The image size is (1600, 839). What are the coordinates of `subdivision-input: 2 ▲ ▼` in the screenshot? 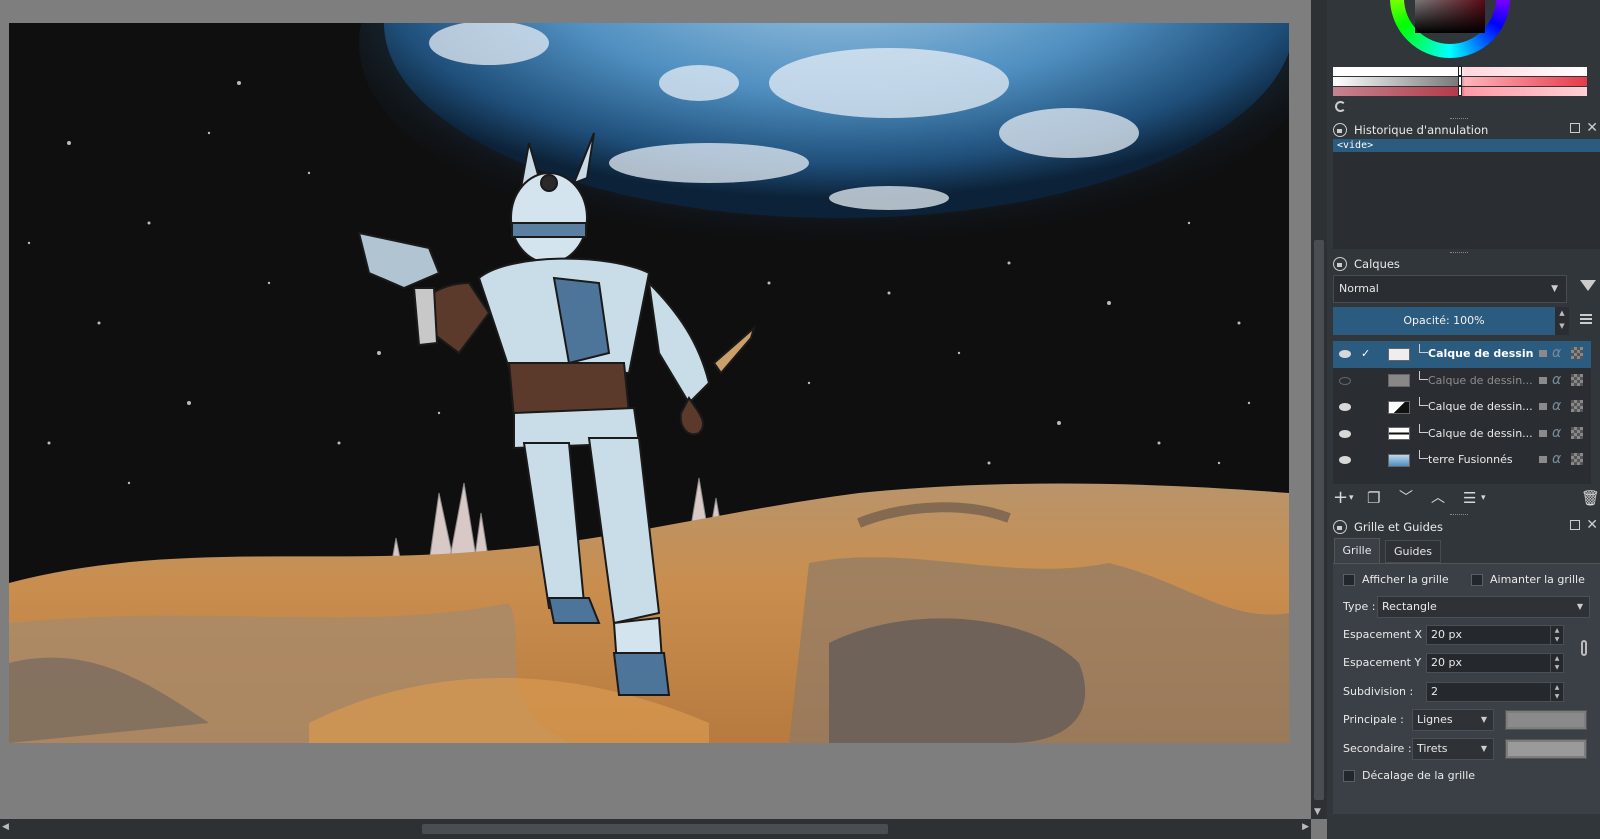 It's located at (1495, 692).